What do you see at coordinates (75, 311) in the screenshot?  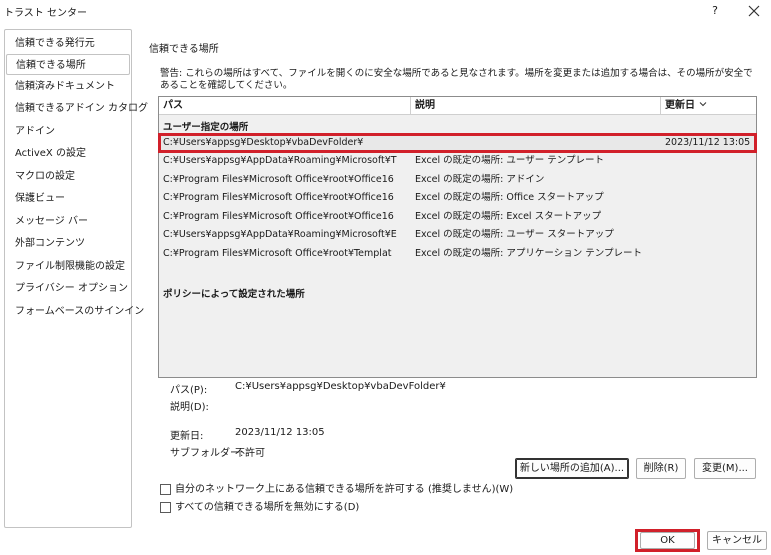 I see `sidebar-item-form-signin: フォームベースのサインイン` at bounding box center [75, 311].